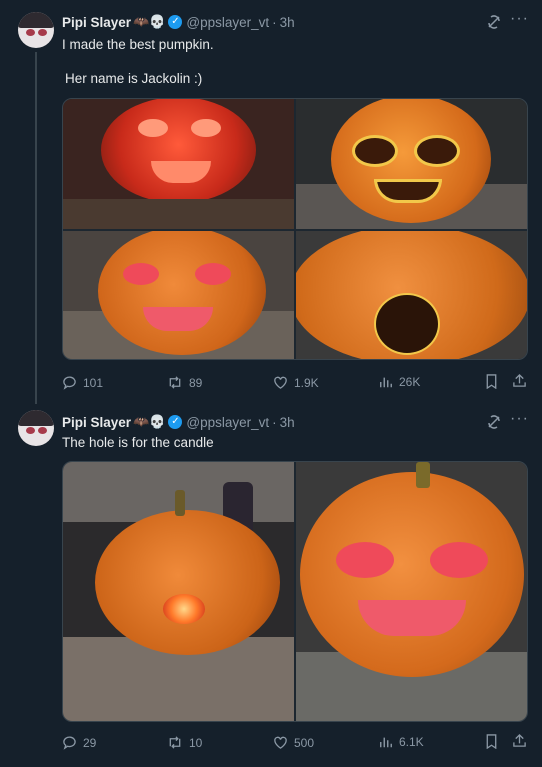  I want to click on tweet-text-line-2: Her name is Jackolin :), so click(134, 78).